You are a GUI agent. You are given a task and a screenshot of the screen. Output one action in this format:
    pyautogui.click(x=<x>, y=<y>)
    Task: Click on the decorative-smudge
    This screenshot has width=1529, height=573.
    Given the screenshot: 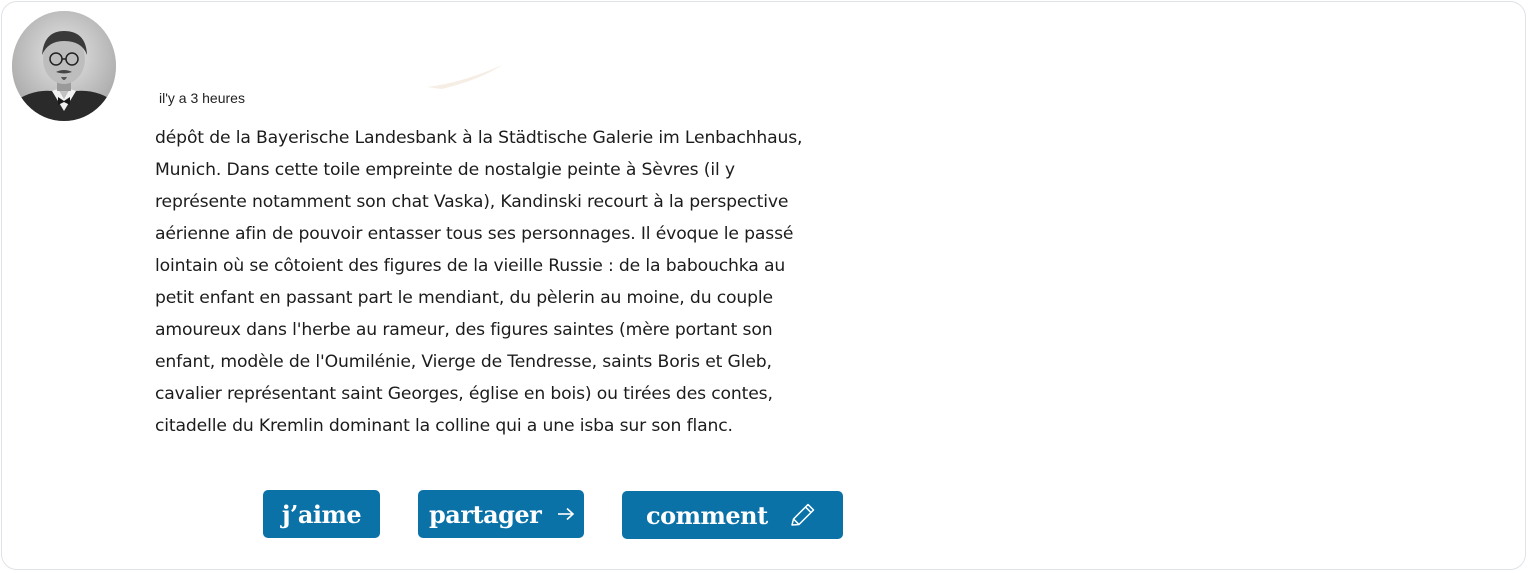 What is the action you would take?
    pyautogui.click(x=464, y=77)
    